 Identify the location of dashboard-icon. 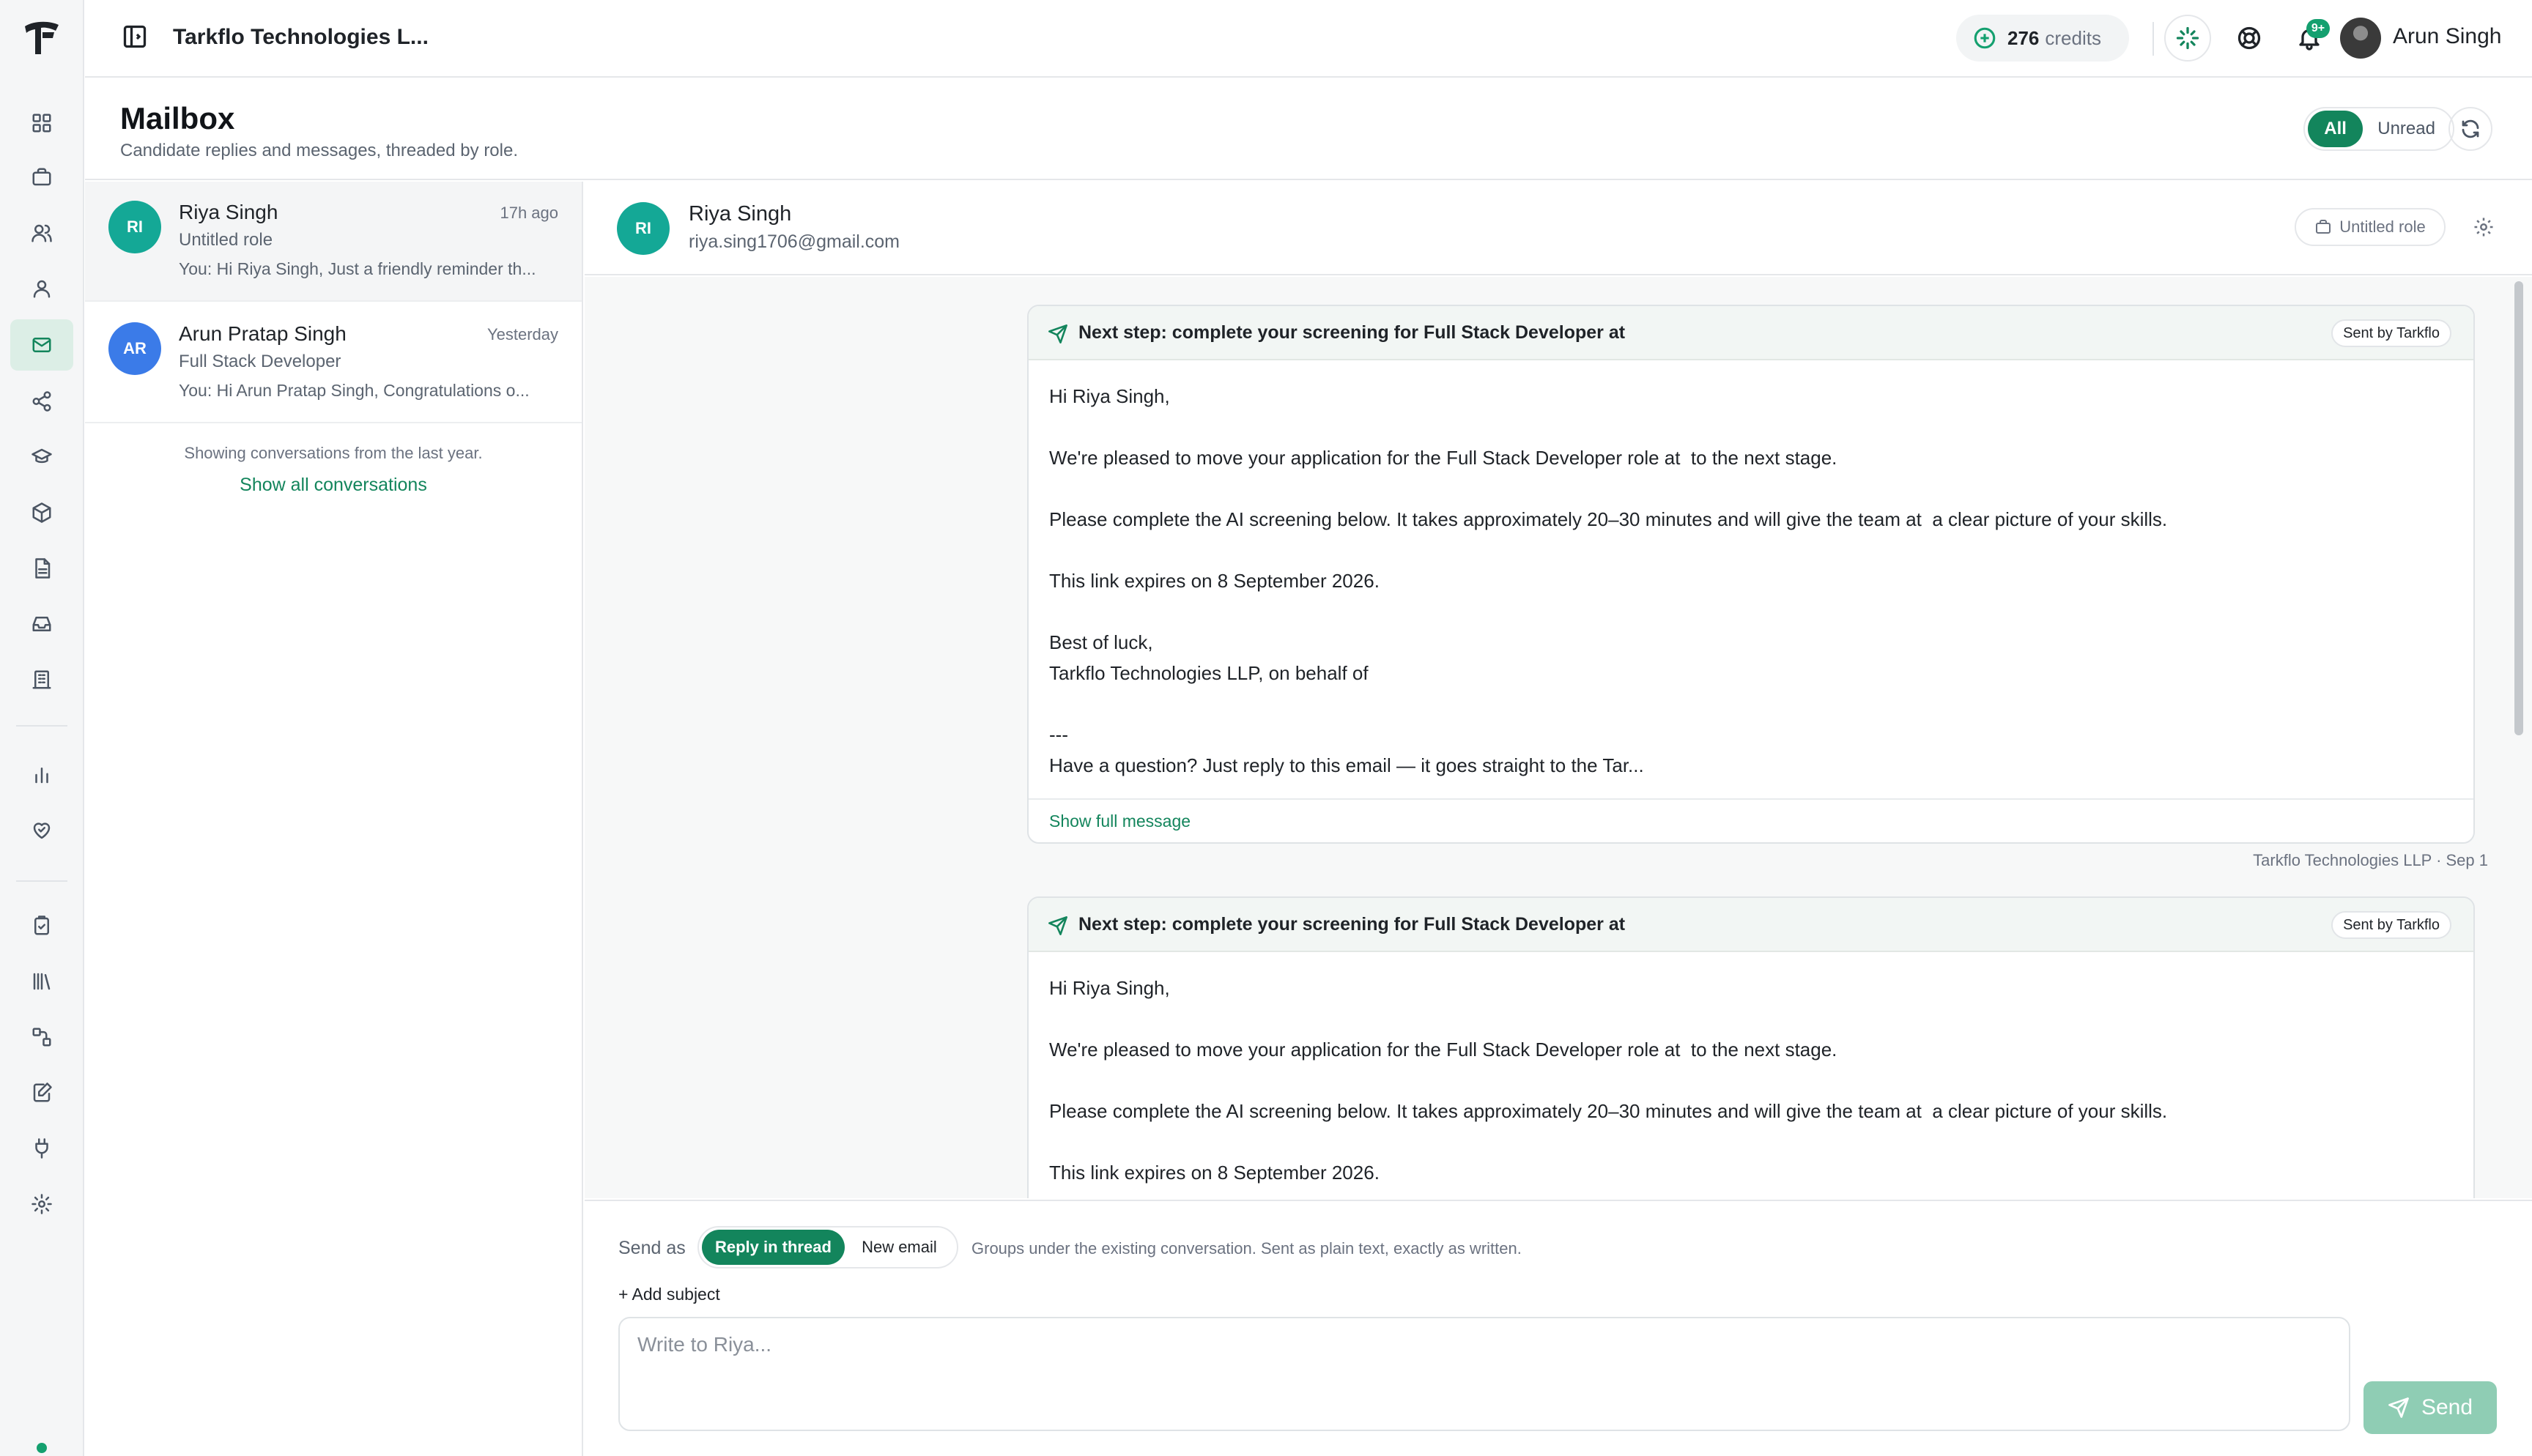
(42, 123).